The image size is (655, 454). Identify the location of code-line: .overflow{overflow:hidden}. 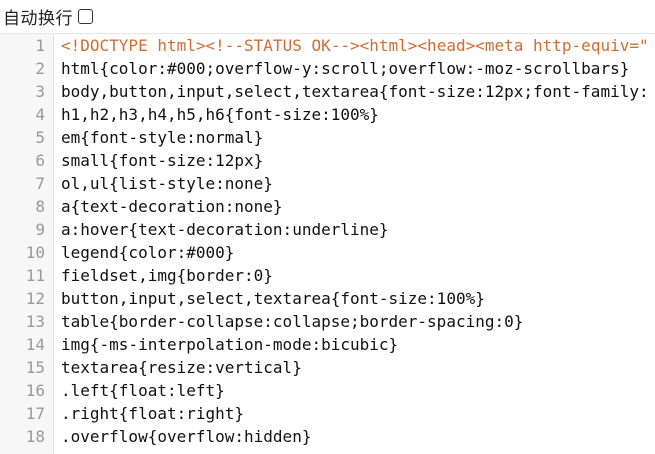
(354, 436).